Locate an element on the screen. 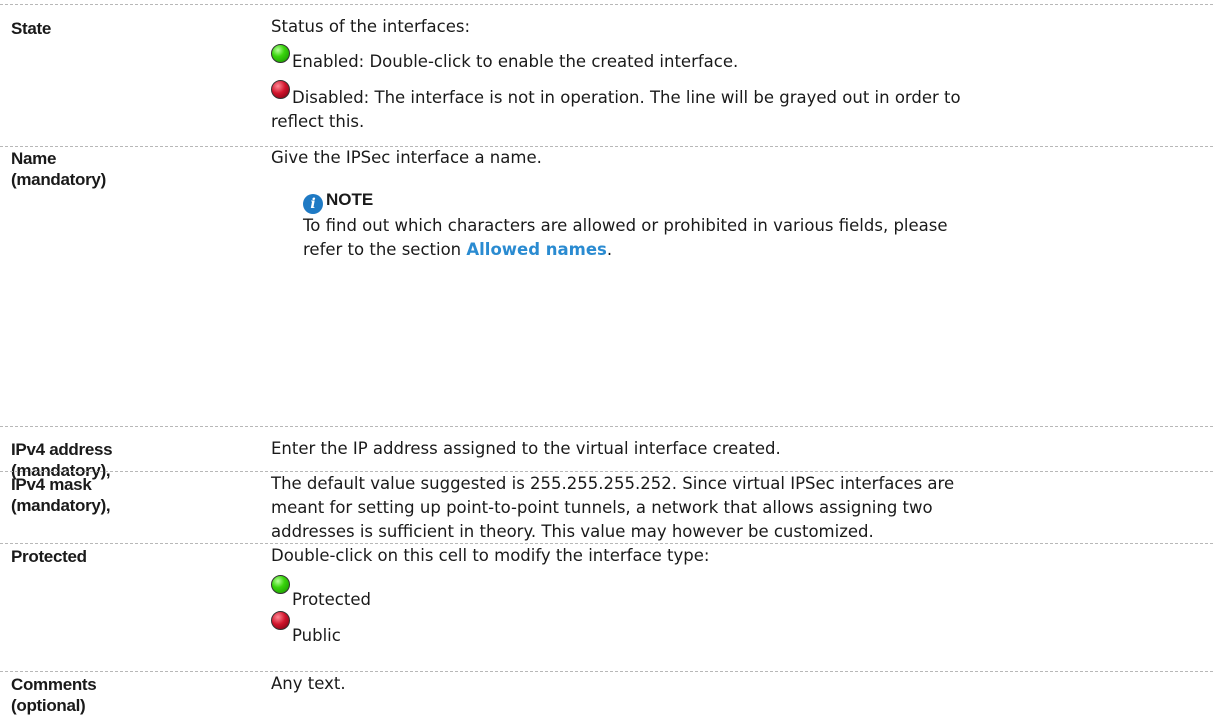  state-intro: Status of the interfaces: is located at coordinates (371, 26).